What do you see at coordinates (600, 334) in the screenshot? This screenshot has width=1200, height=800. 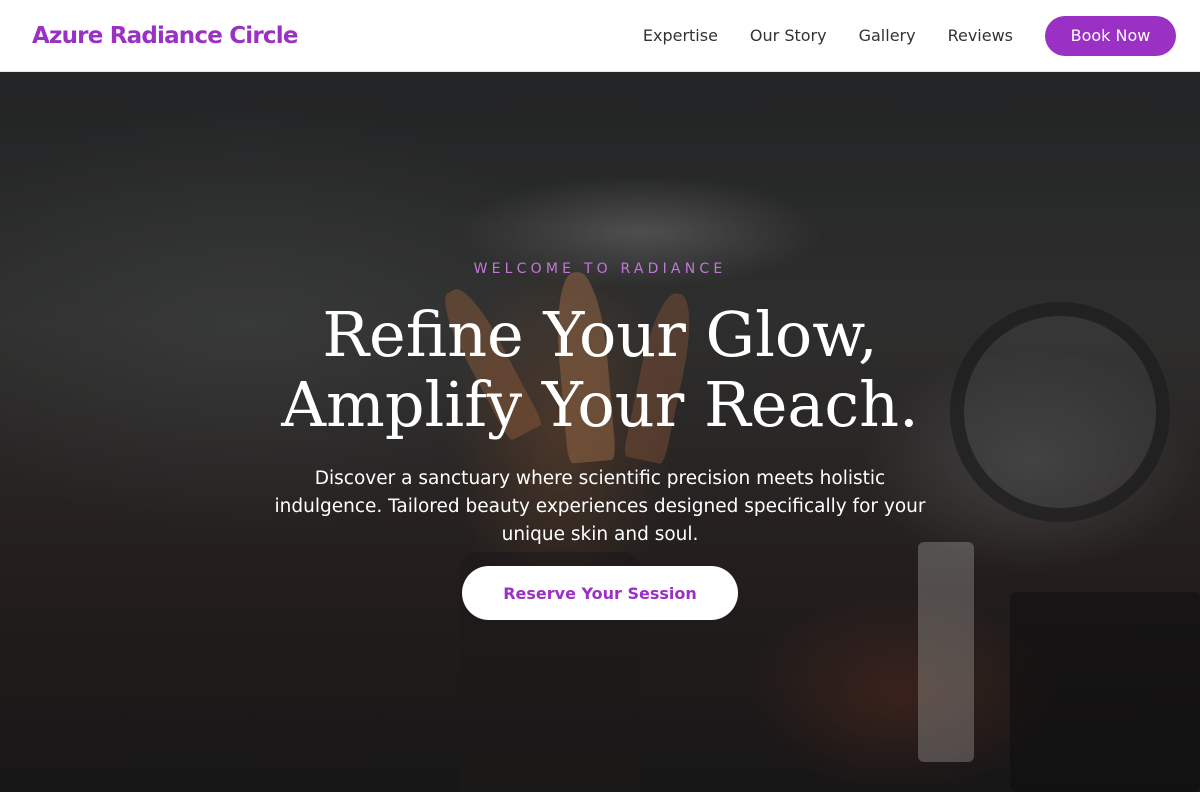 I see `hero-headline-line1: Refine Your Glow,` at bounding box center [600, 334].